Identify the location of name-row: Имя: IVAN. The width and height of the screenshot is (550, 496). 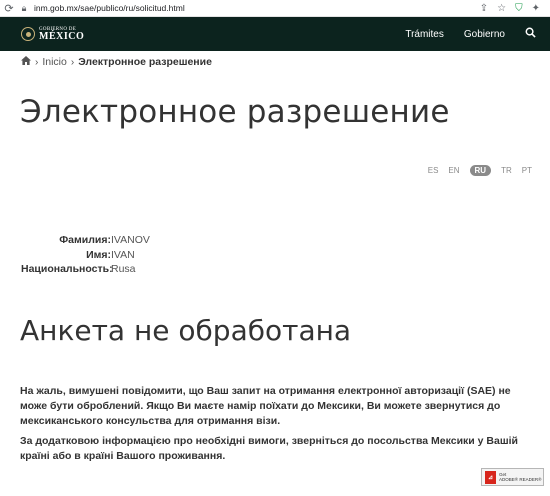
(85, 255).